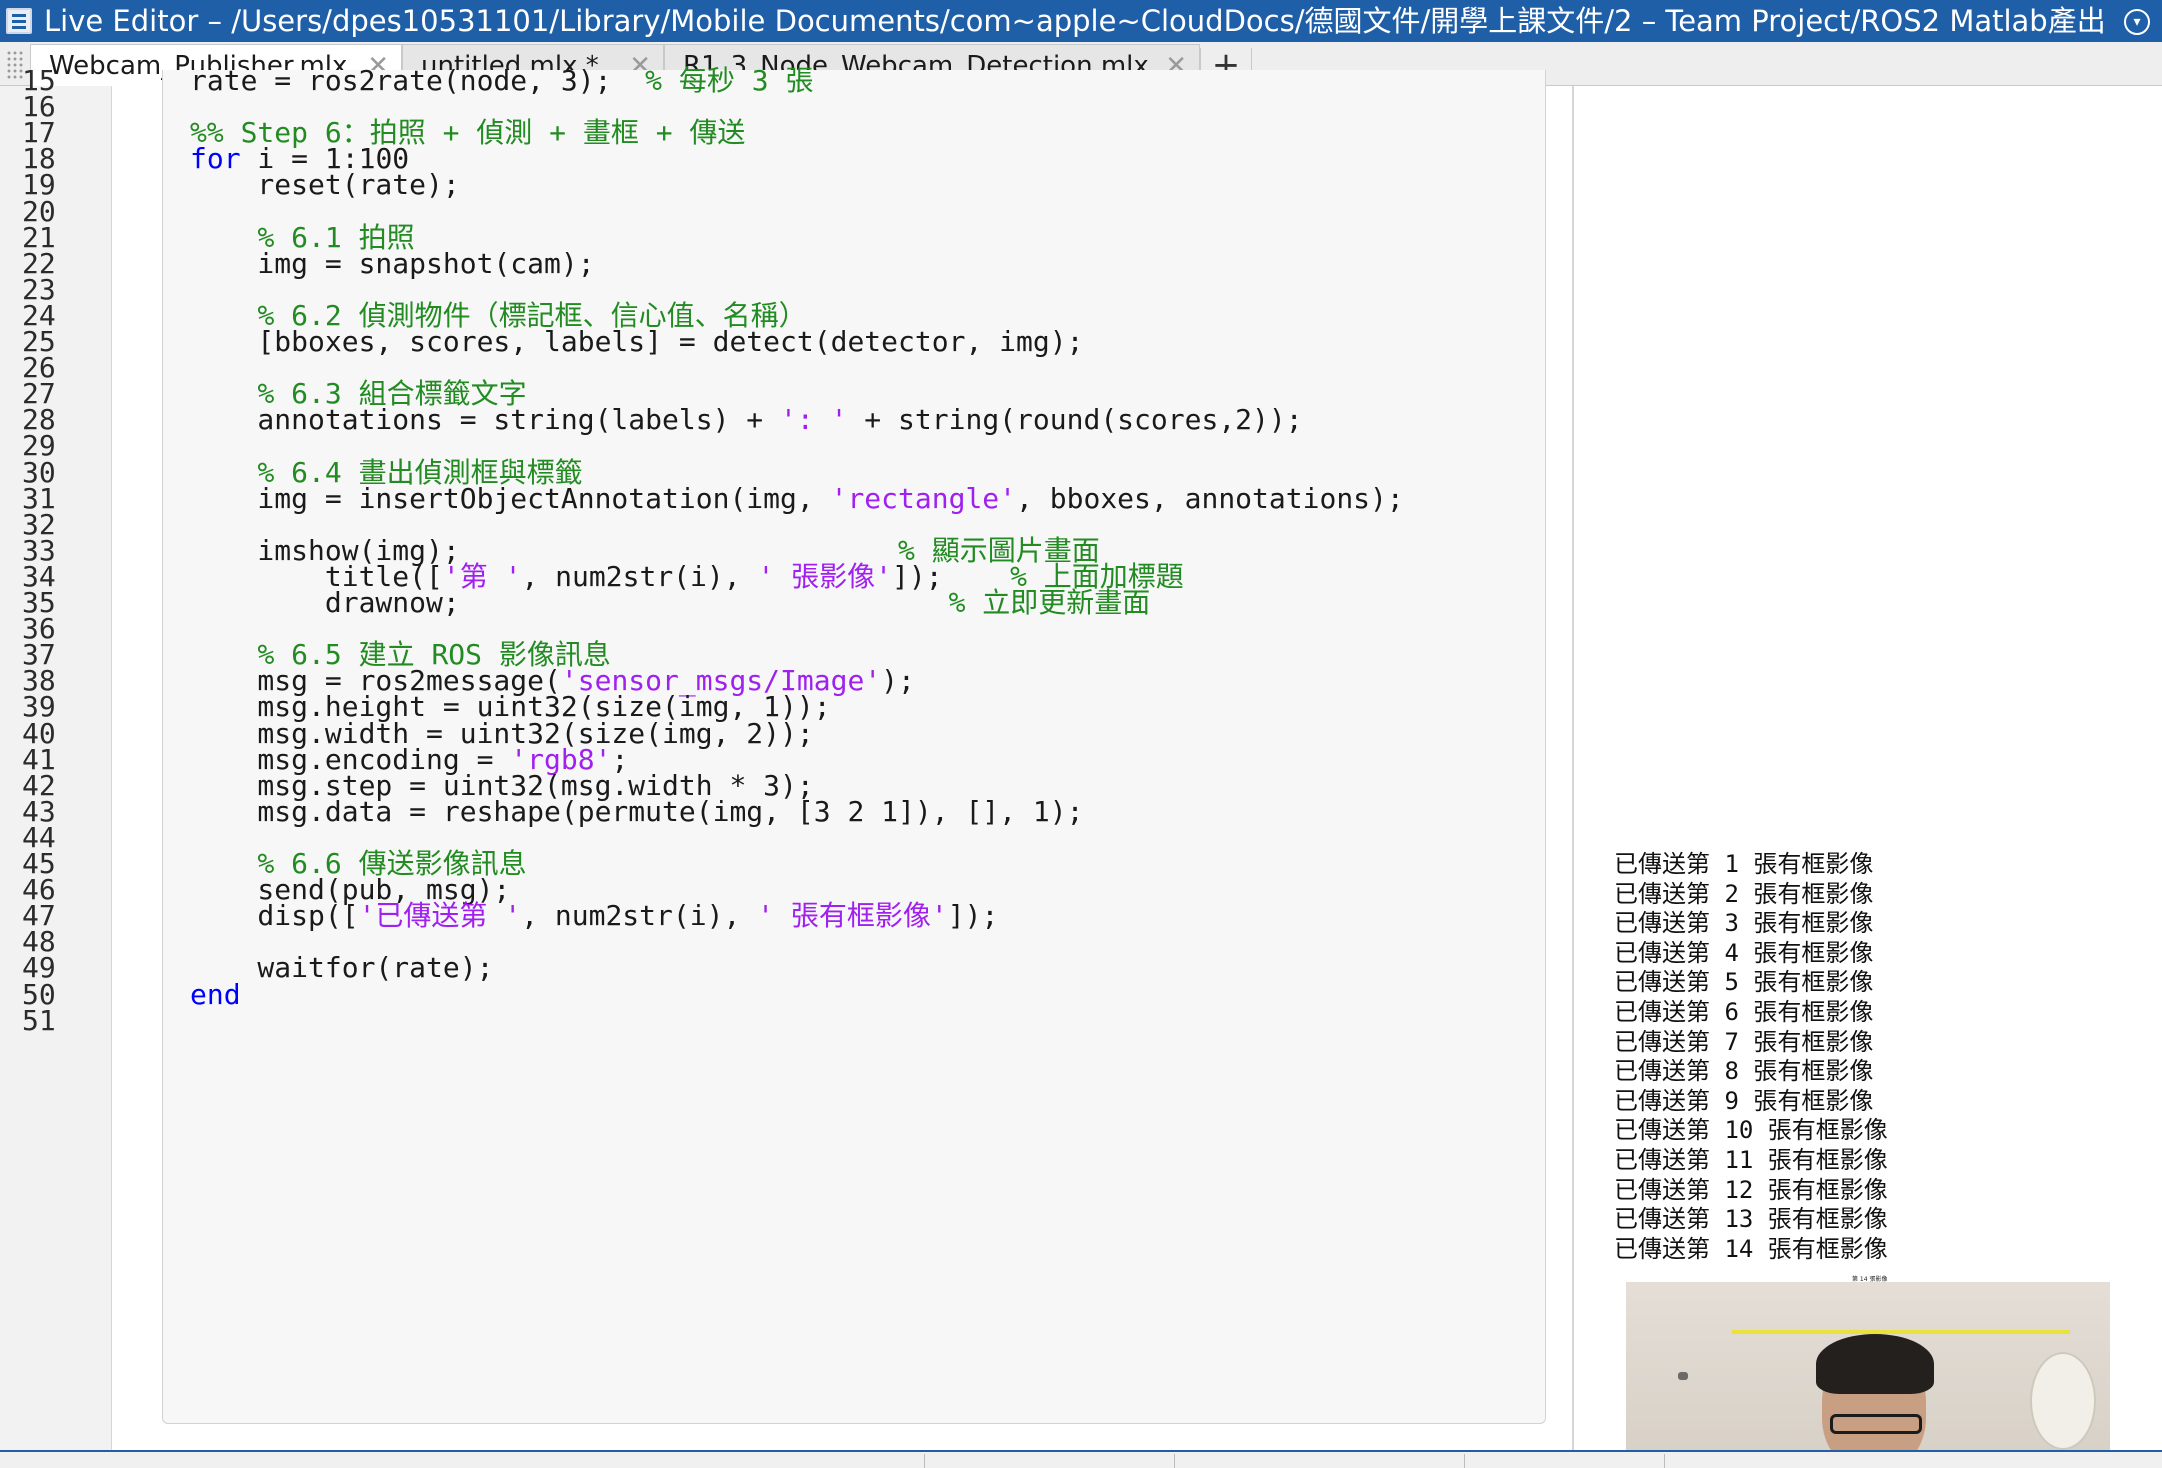 This screenshot has height=1468, width=2162. What do you see at coordinates (1049, 602) in the screenshot?
I see `comment-token: % 立即更新畫面` at bounding box center [1049, 602].